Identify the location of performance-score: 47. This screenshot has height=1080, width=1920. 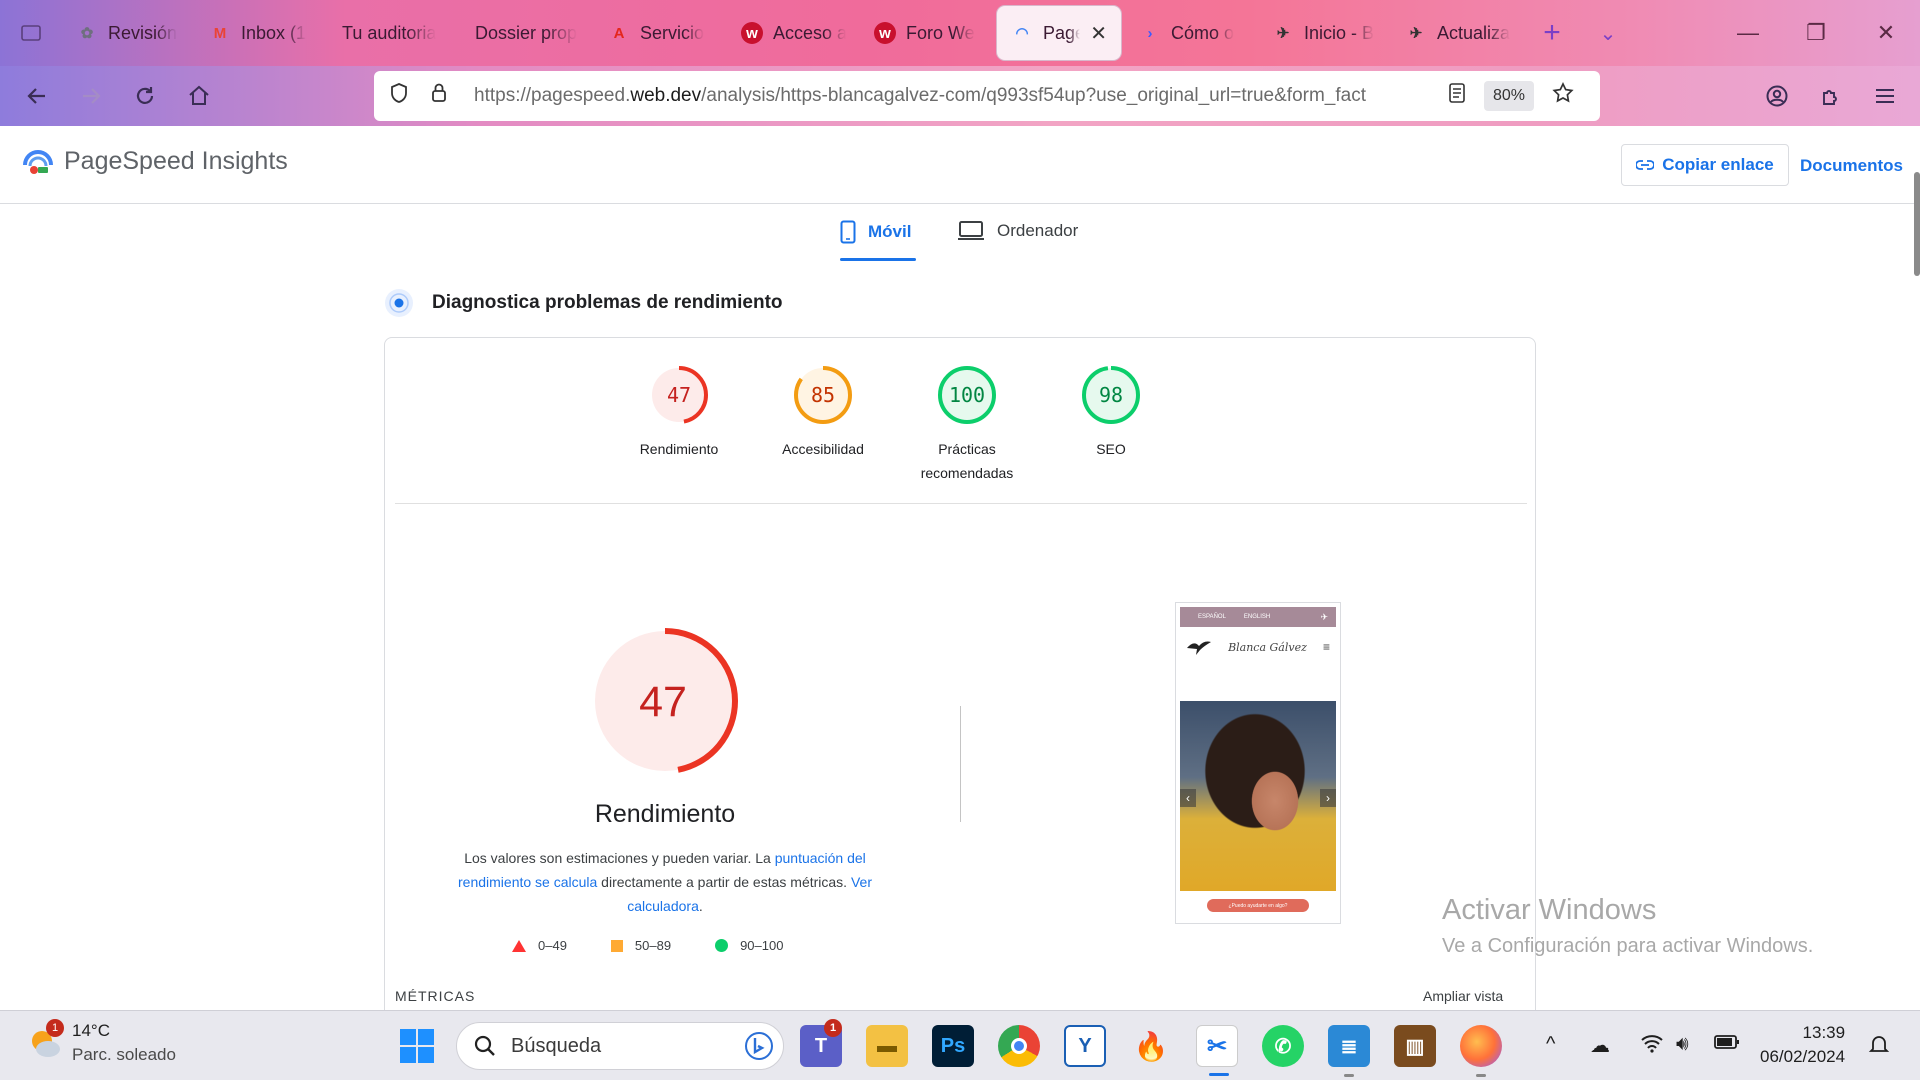
(663, 702).